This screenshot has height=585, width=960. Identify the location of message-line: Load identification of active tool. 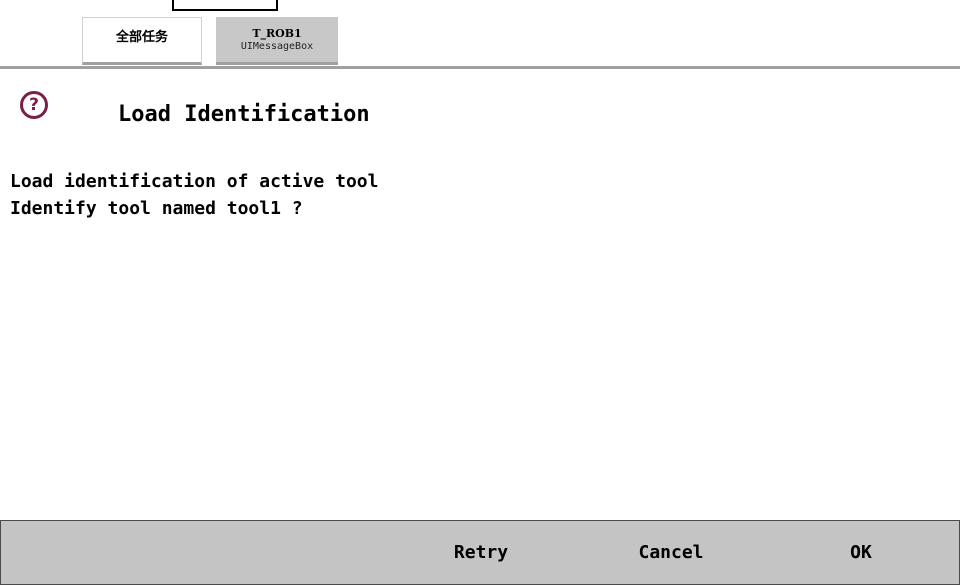
(194, 181).